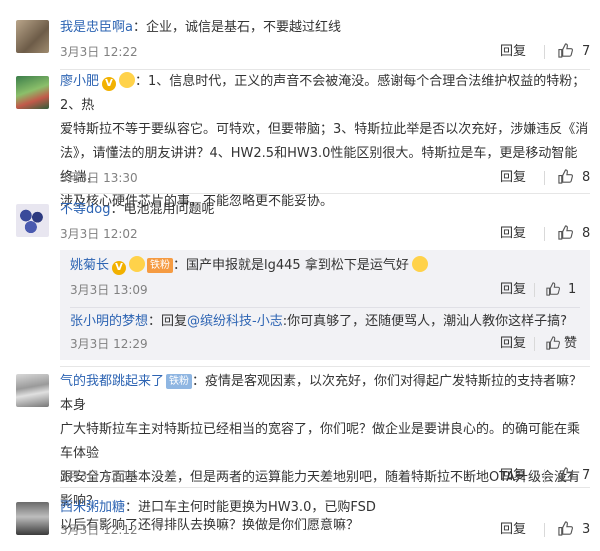  I want to click on reply-time: 3月3日 12:29, so click(109, 344).